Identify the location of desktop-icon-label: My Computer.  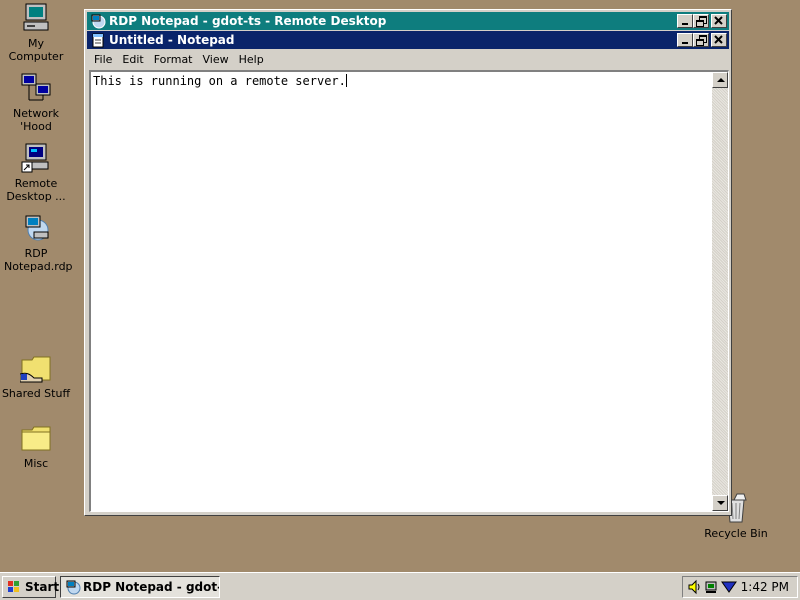
(36, 50).